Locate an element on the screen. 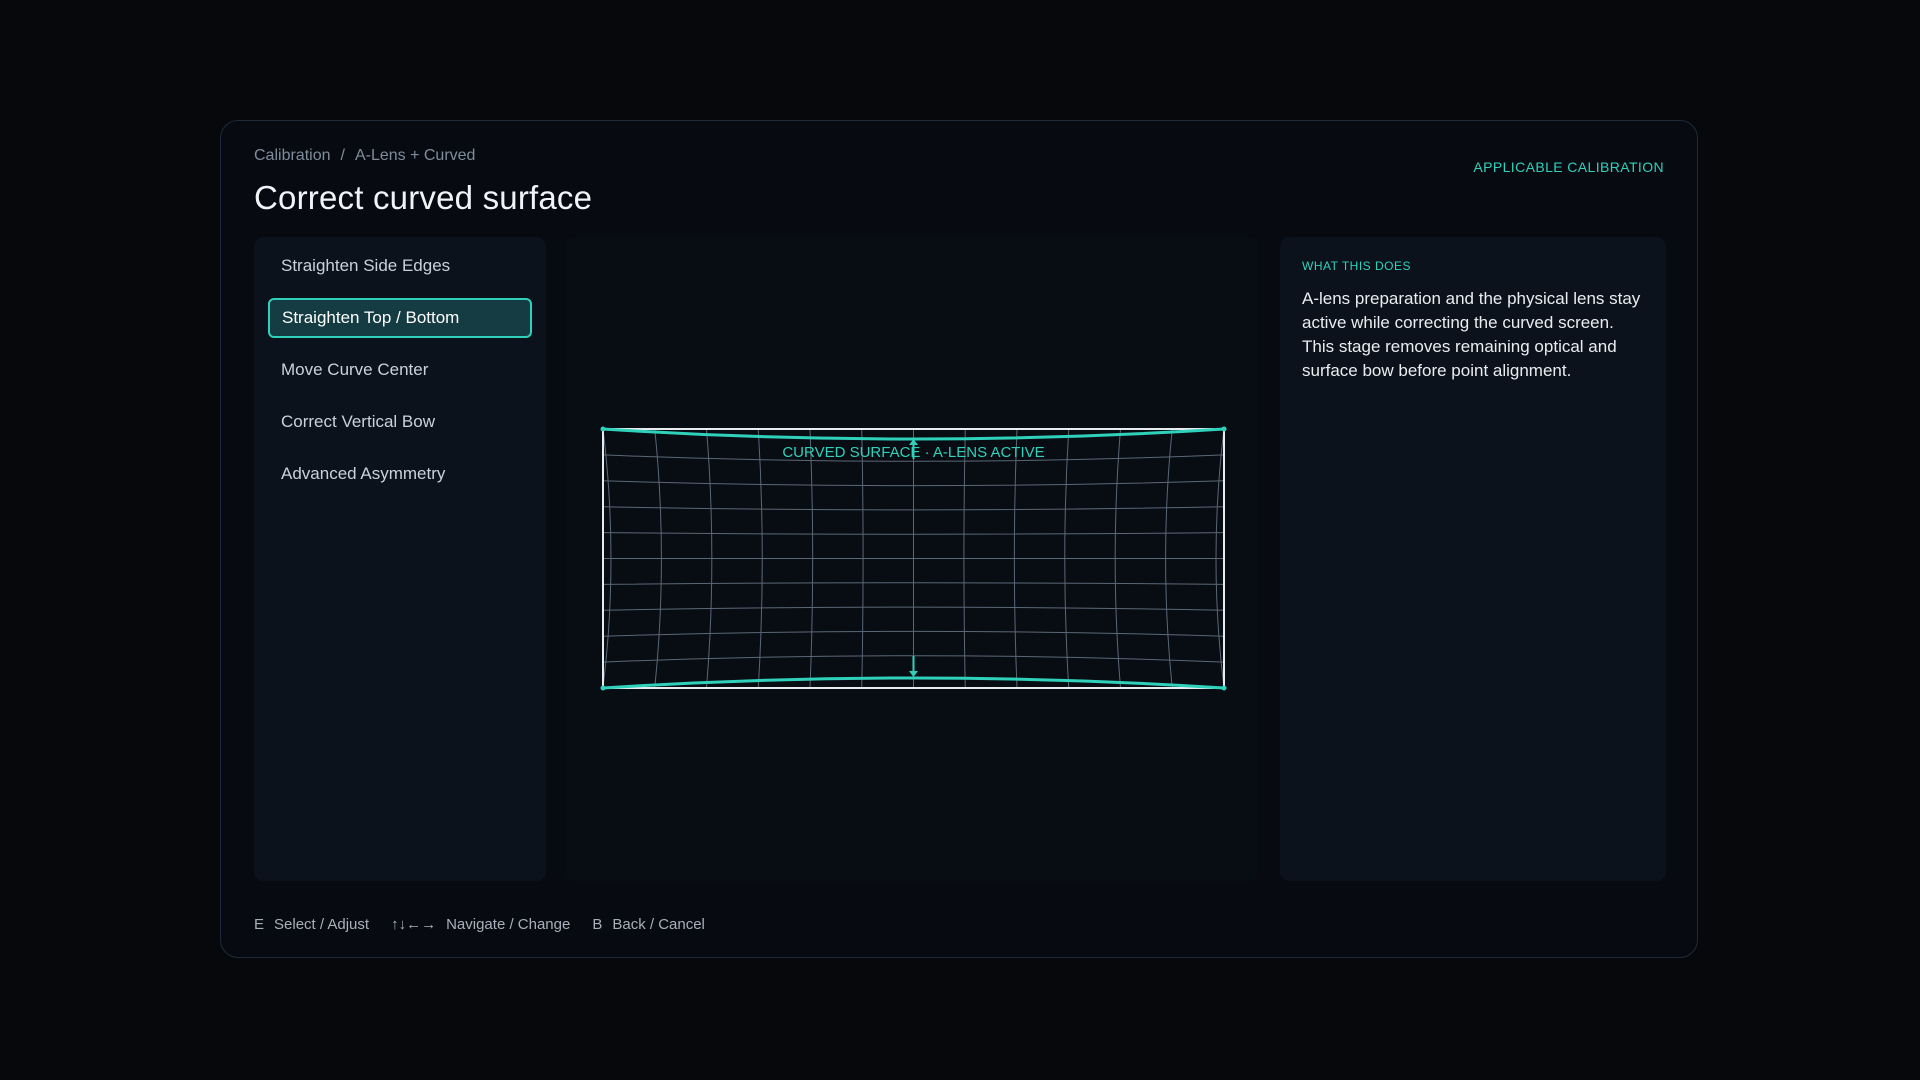 This screenshot has height=1080, width=1920. breadcrumb-item-calibration: Calibration is located at coordinates (292, 156).